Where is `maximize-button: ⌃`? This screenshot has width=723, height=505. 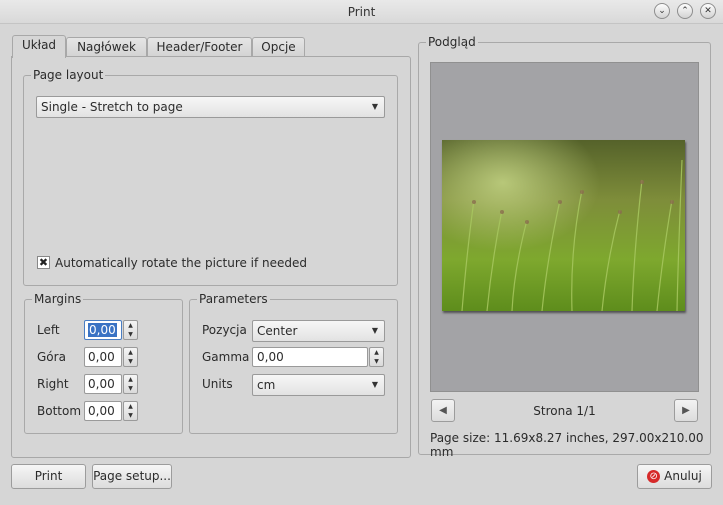 maximize-button: ⌃ is located at coordinates (685, 11).